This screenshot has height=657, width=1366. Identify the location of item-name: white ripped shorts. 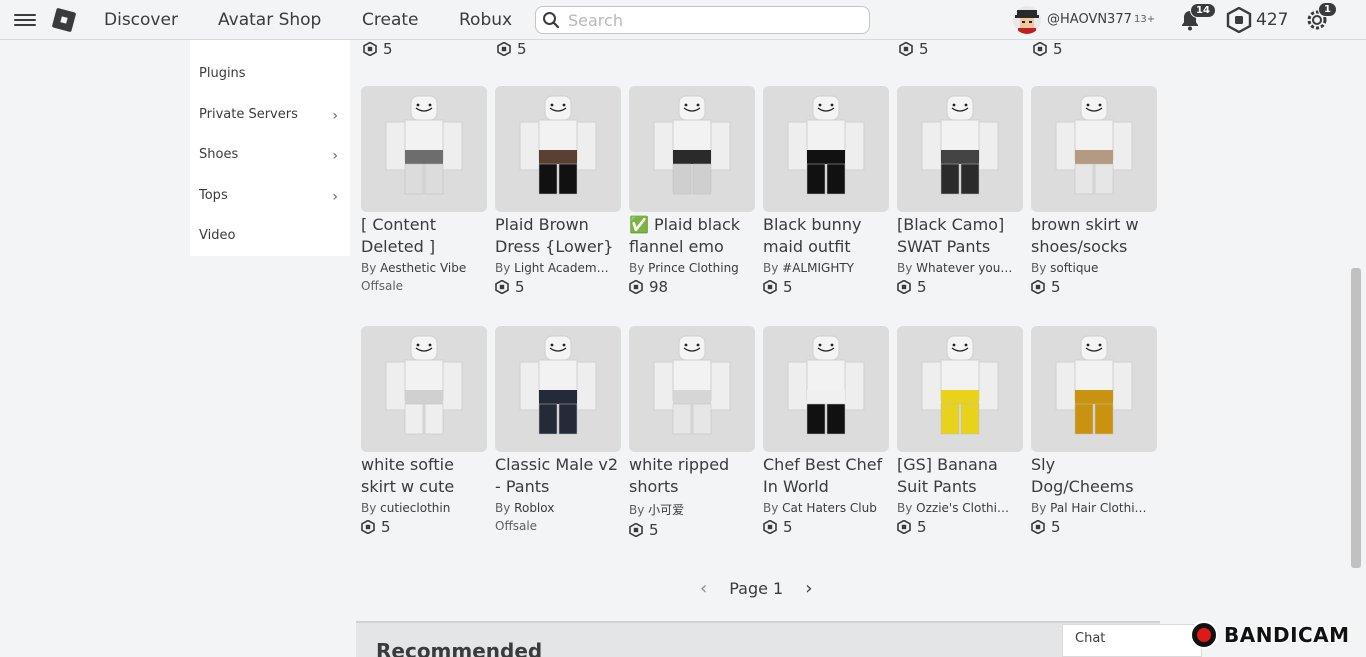
(692, 476).